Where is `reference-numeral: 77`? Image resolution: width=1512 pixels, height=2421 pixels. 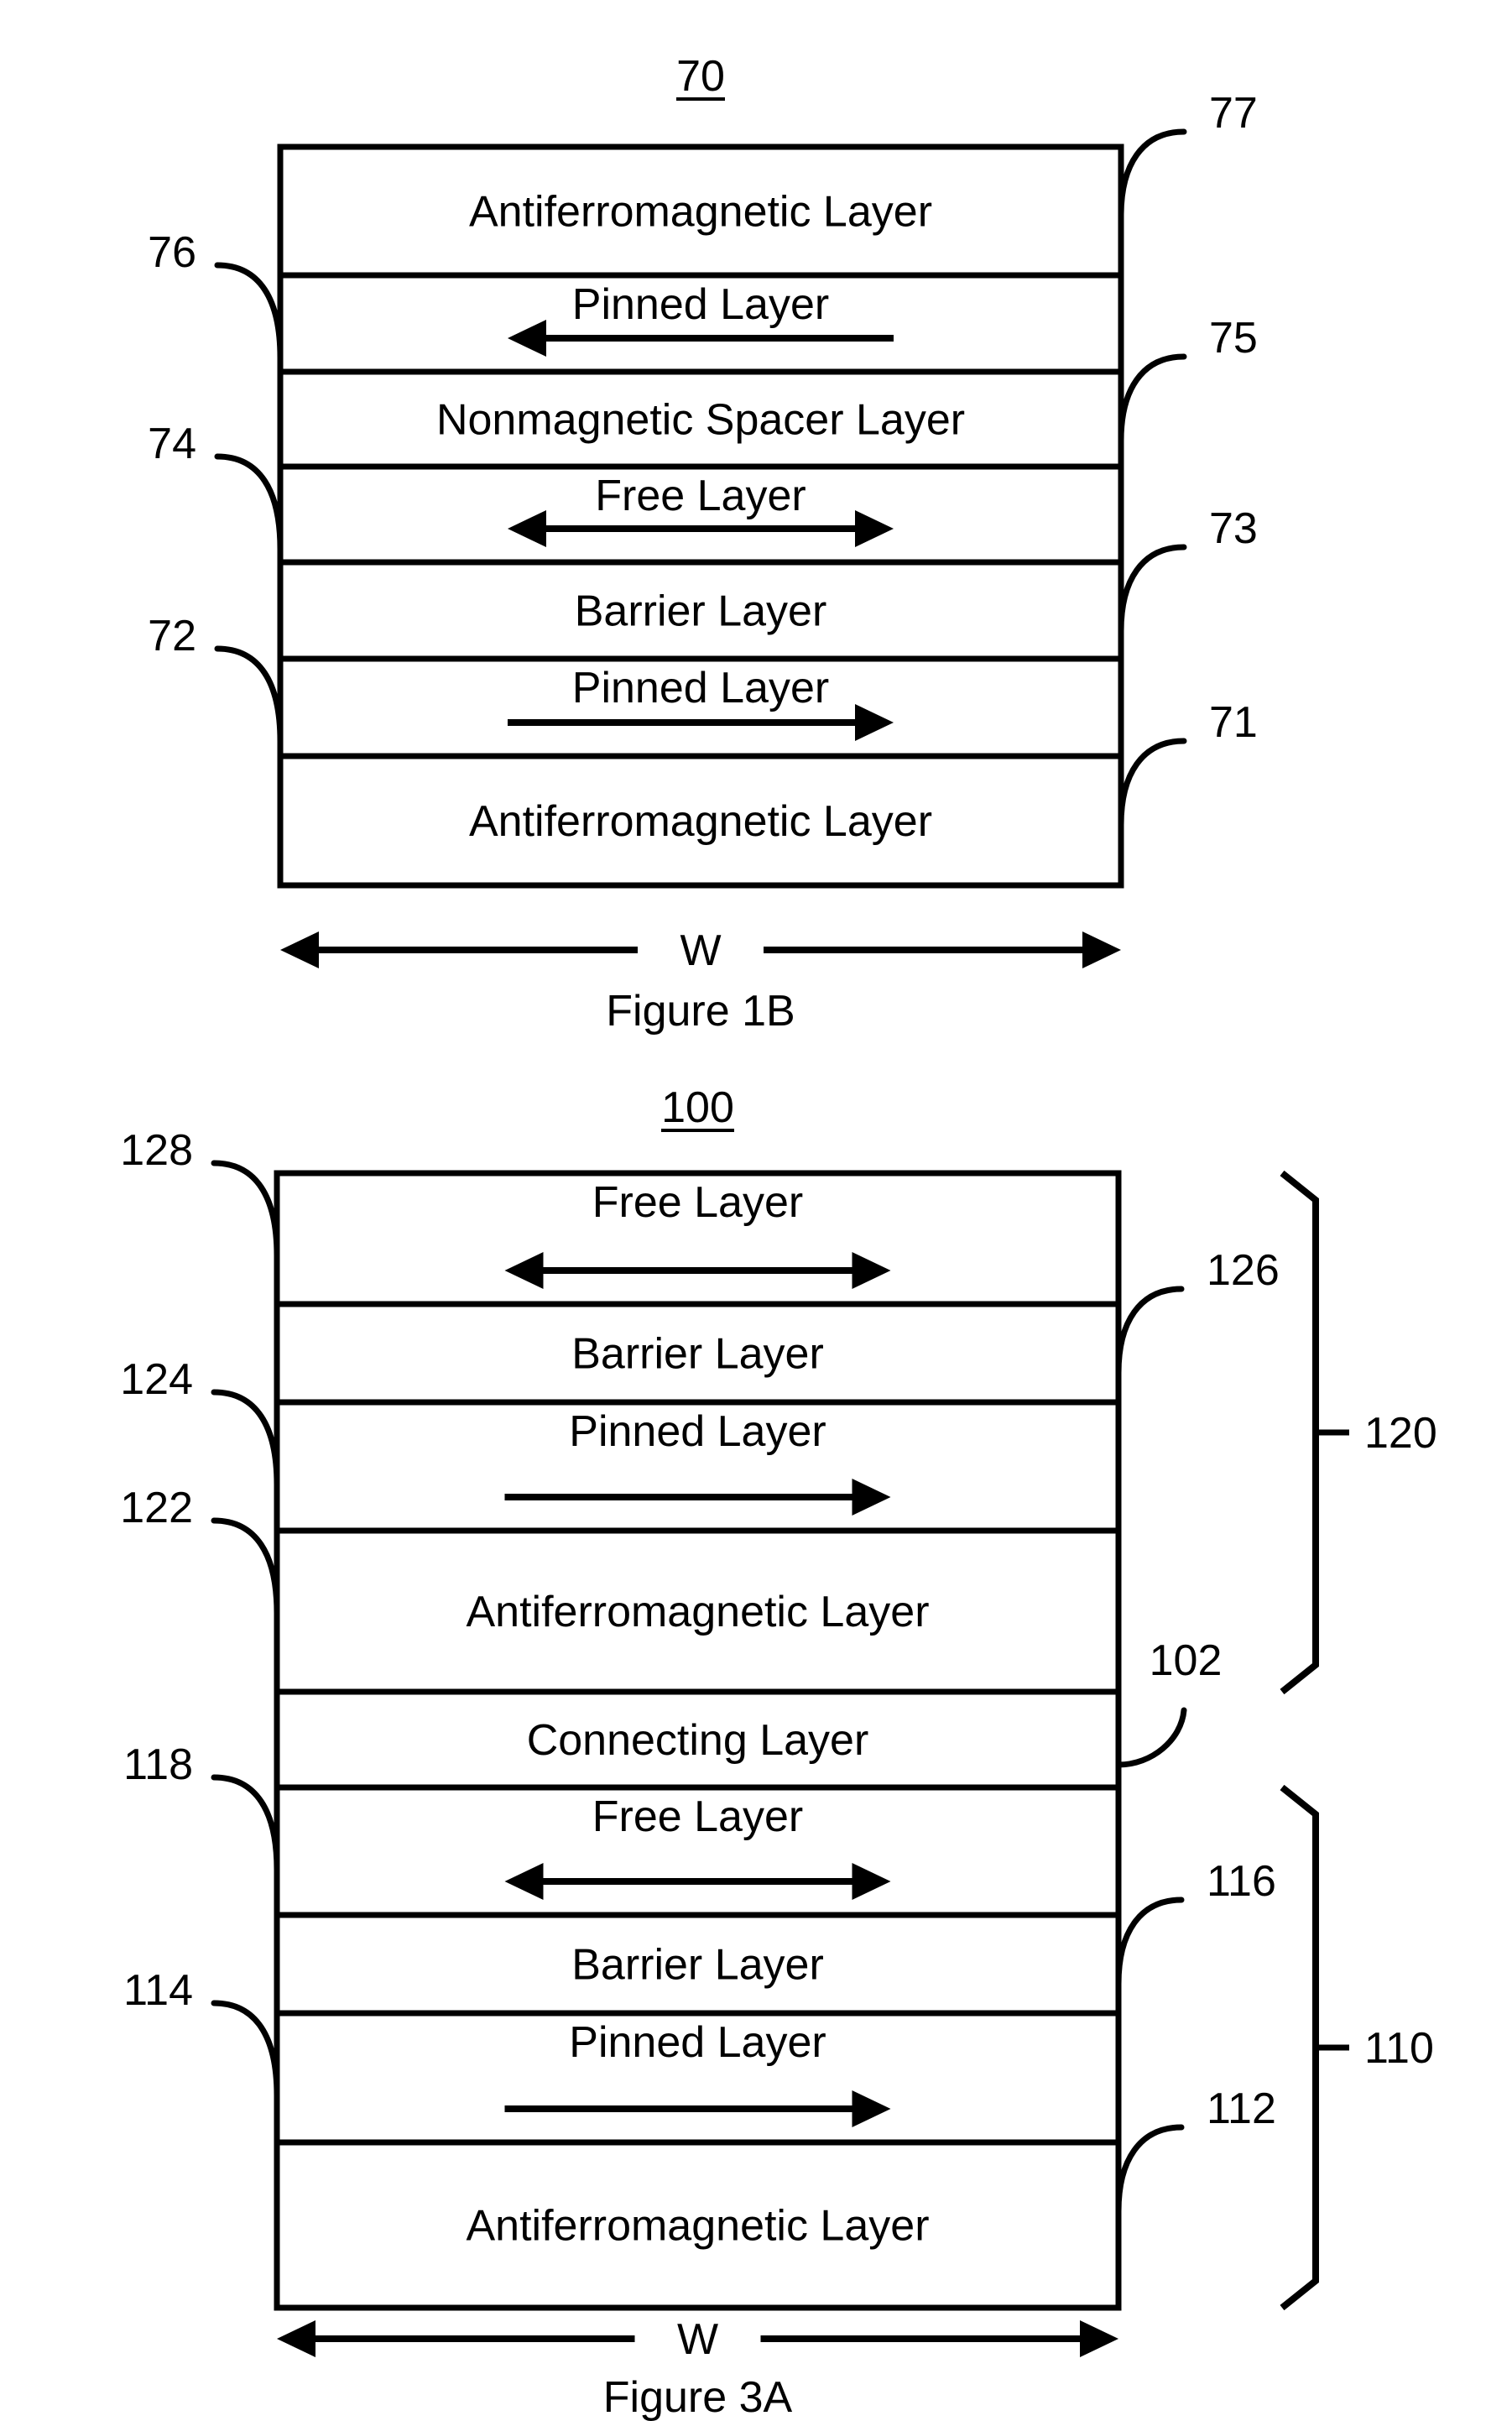 reference-numeral: 77 is located at coordinates (1234, 113).